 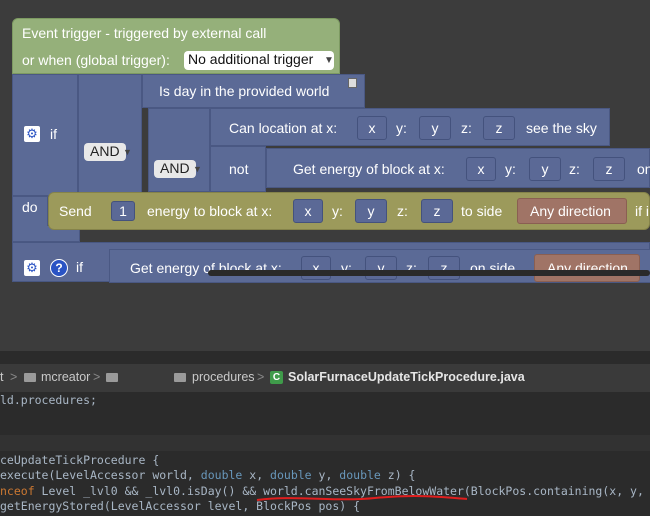 I want to click on energy-label: Get energy of block at x:, so click(x=369, y=169).